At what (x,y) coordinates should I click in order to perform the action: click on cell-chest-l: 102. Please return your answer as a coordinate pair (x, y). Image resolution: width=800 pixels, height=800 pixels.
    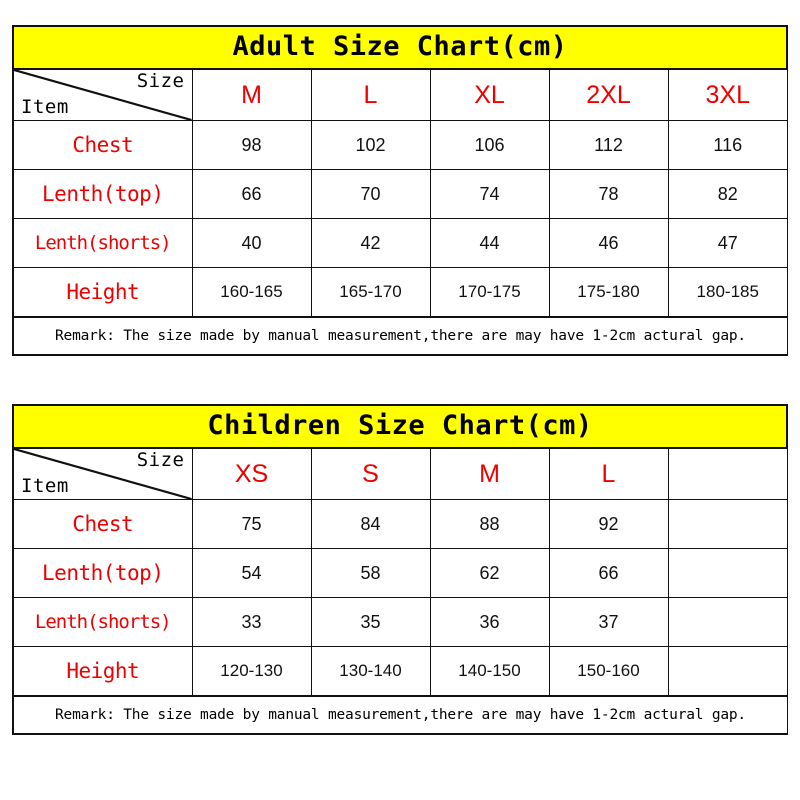
    Looking at the image, I should click on (370, 145).